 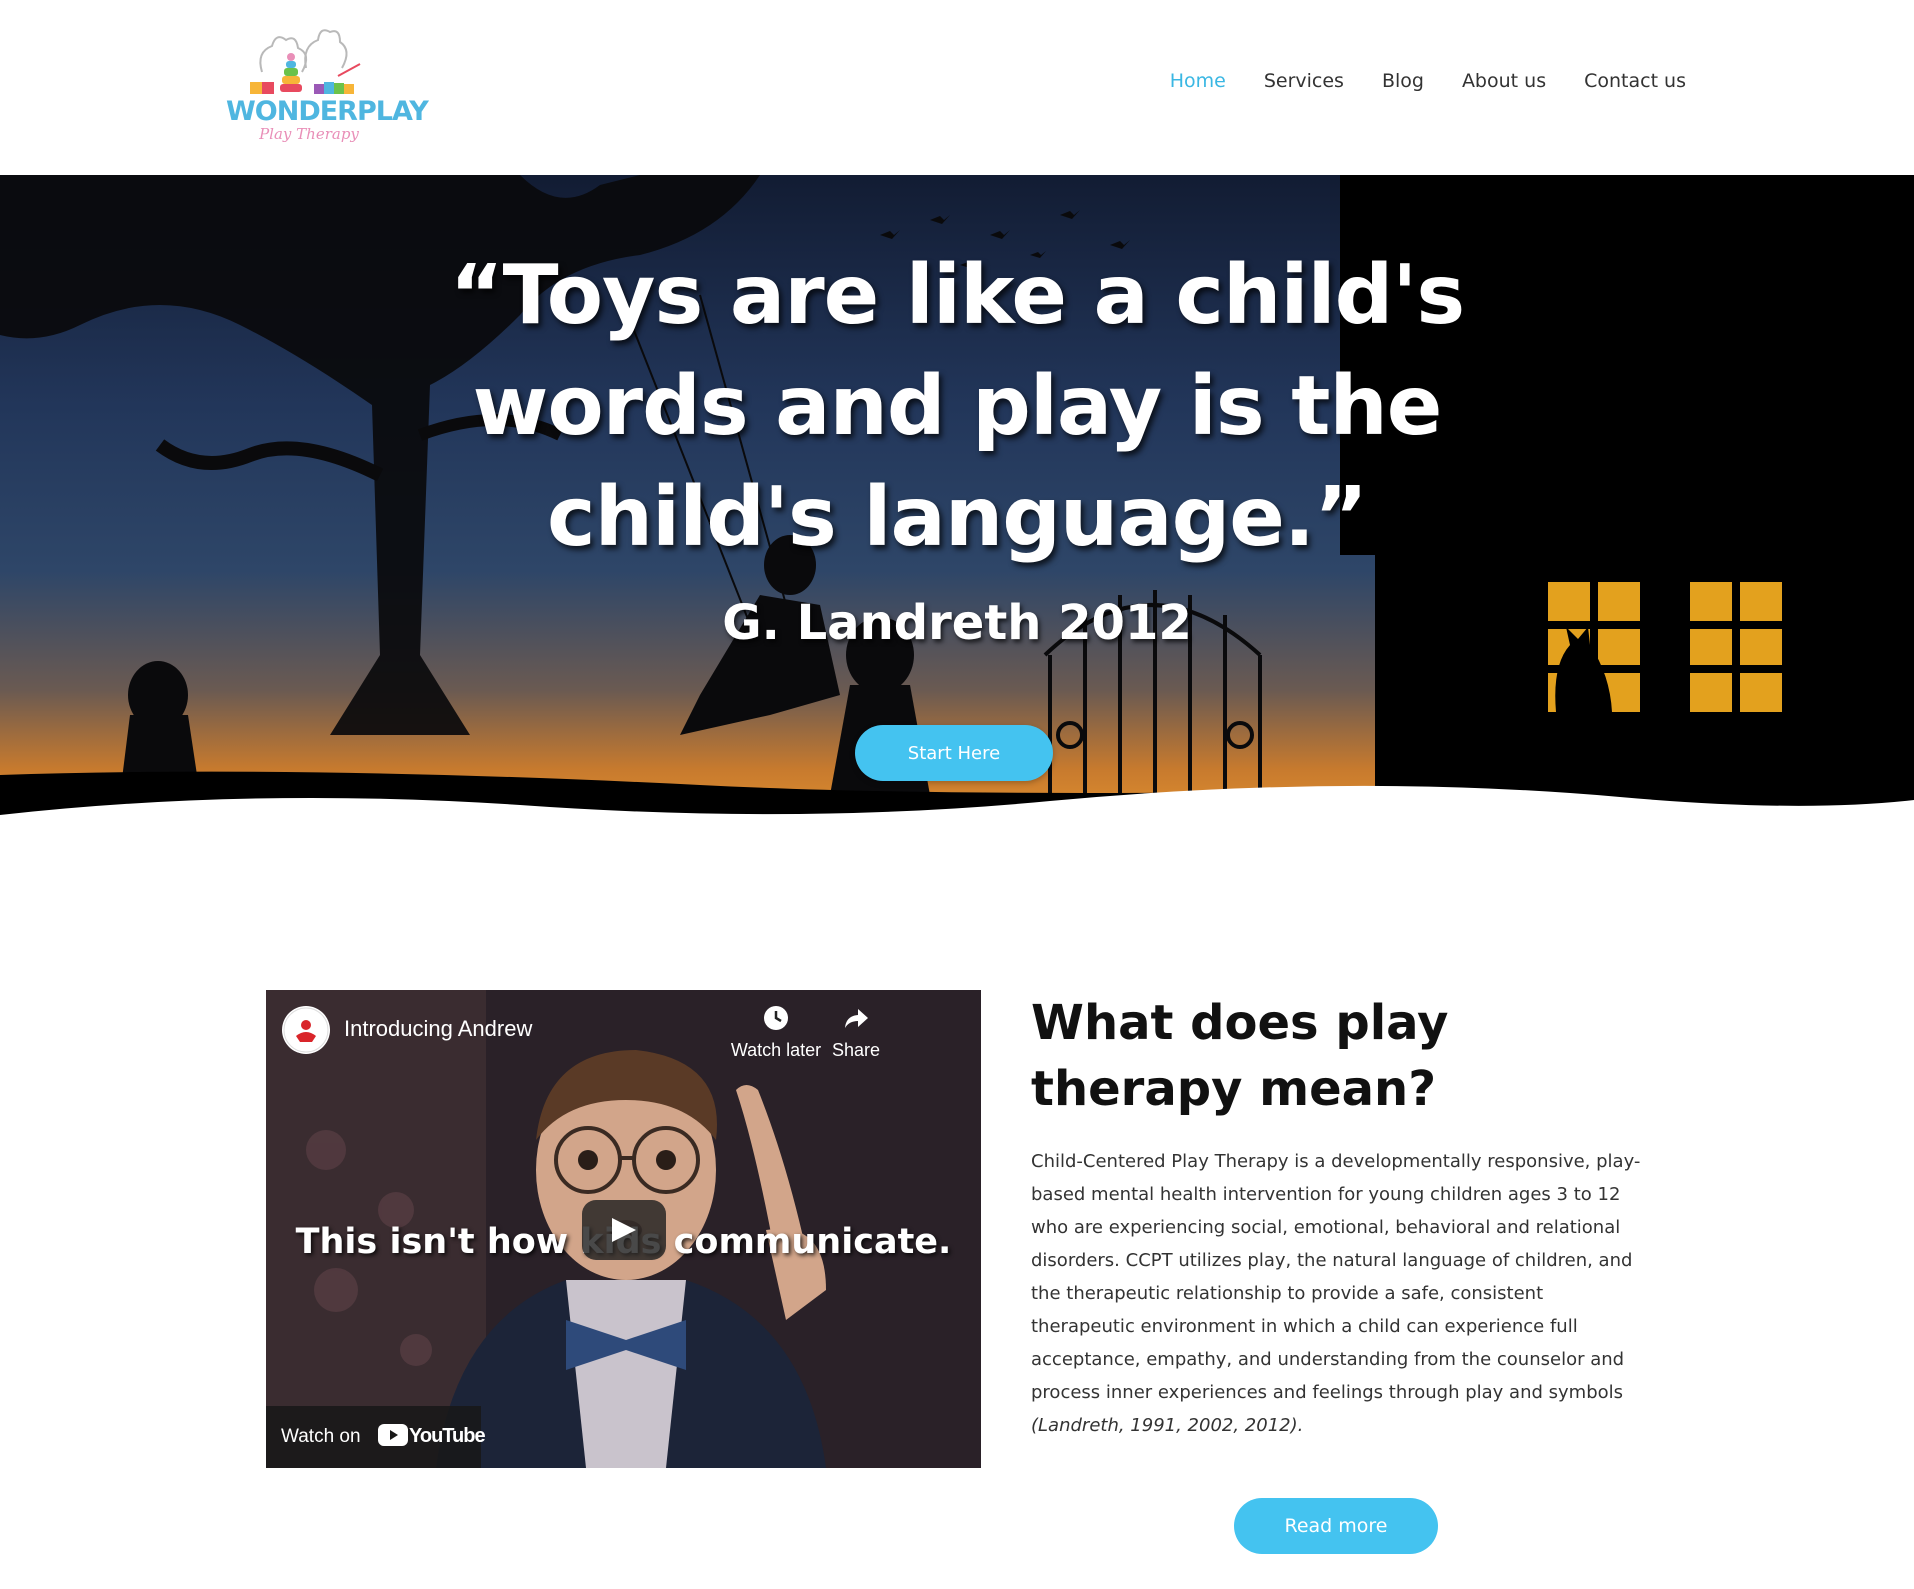 I want to click on youtube-wordmark: YouTube, so click(x=447, y=1436).